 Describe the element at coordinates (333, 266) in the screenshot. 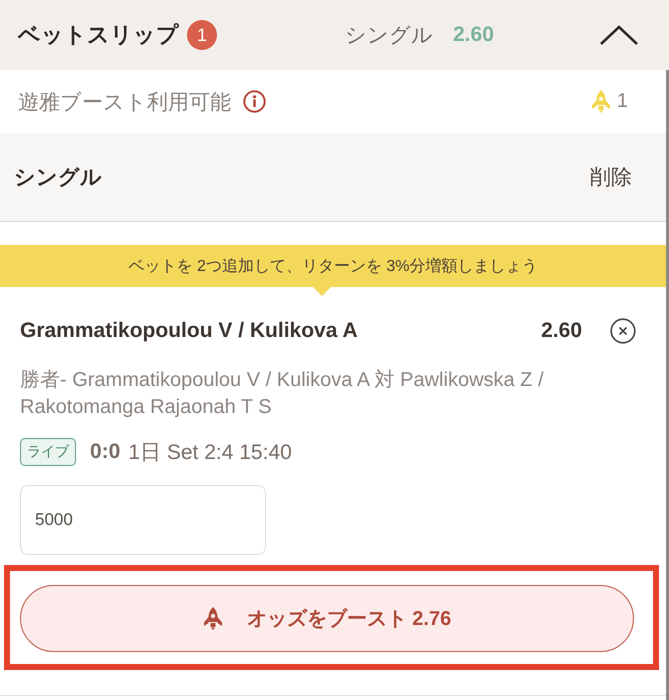

I see `promo-banner: ベットを 2つ追加して、リターンを 3%分増額しましょう` at that location.